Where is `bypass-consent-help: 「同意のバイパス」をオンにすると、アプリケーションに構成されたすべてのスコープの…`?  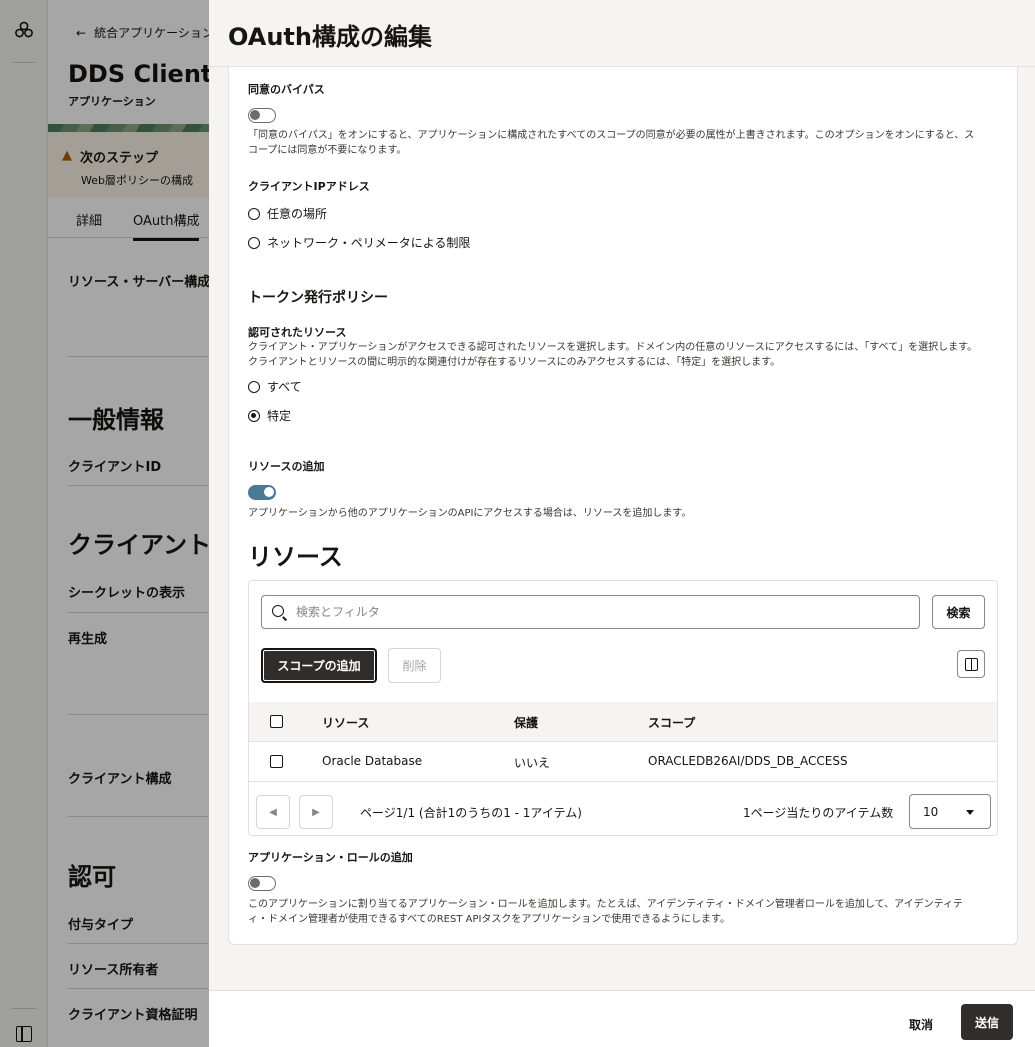
bypass-consent-help: 「同意のバイパス」をオンにすると、アプリケーションに構成されたすべてのスコープの… is located at coordinates (611, 143).